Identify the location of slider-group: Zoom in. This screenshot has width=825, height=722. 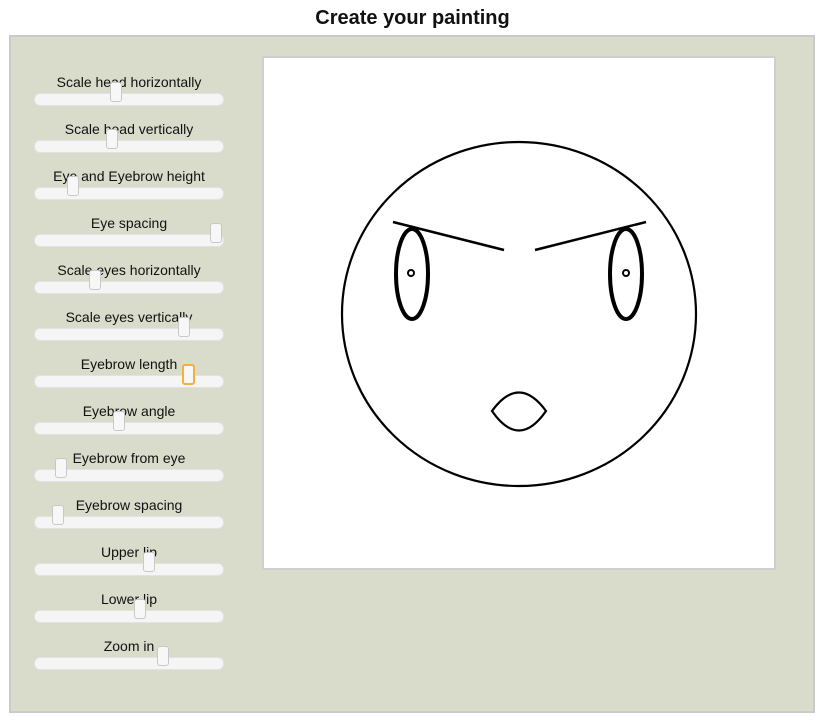
(129, 660).